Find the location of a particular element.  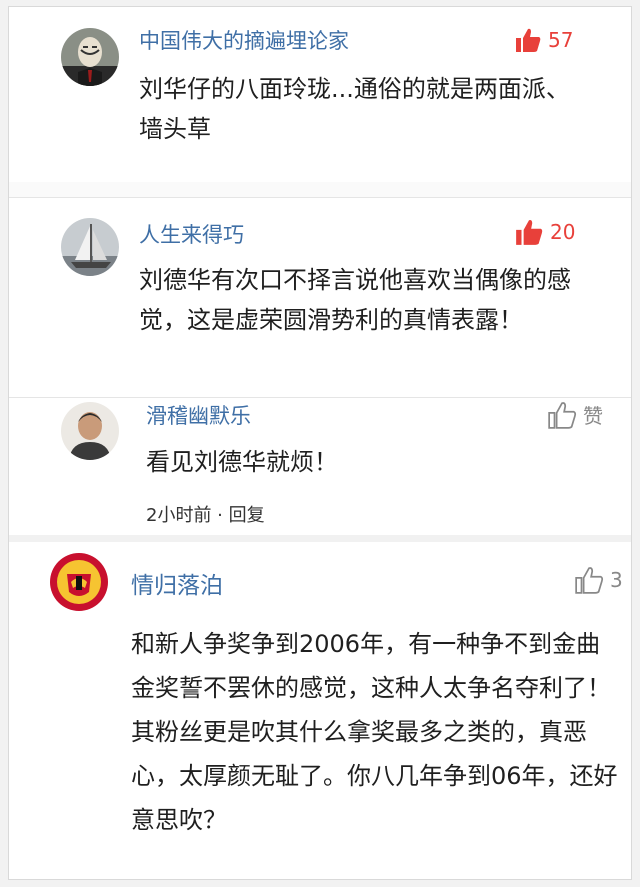

comment-2-like-count: 20 is located at coordinates (563, 232).